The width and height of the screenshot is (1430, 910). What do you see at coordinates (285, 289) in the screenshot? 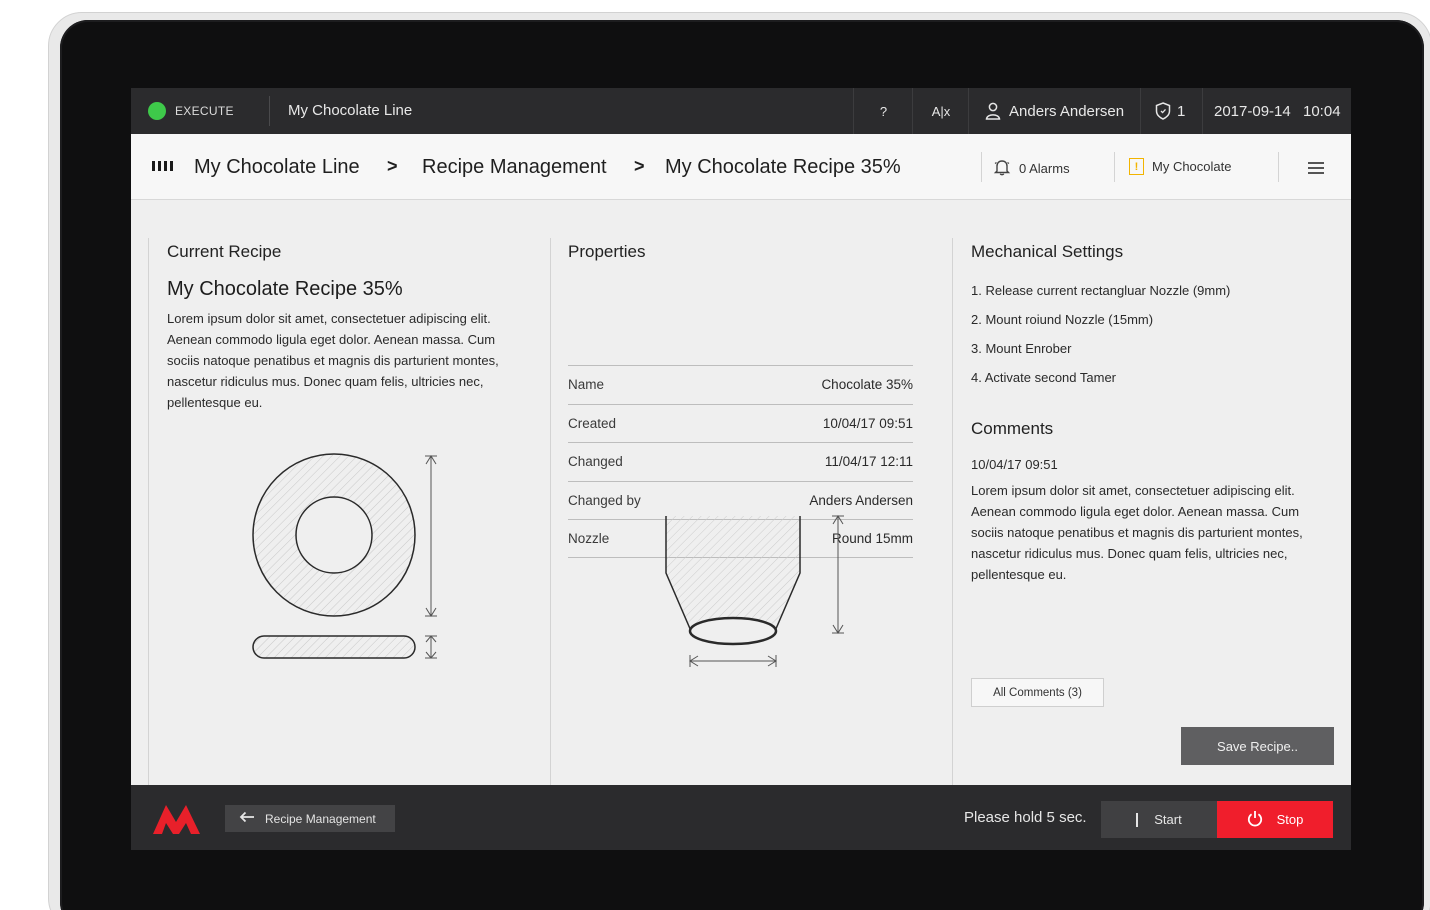
I see `recipe-name: My Chocolate Recipe 35%` at bounding box center [285, 289].